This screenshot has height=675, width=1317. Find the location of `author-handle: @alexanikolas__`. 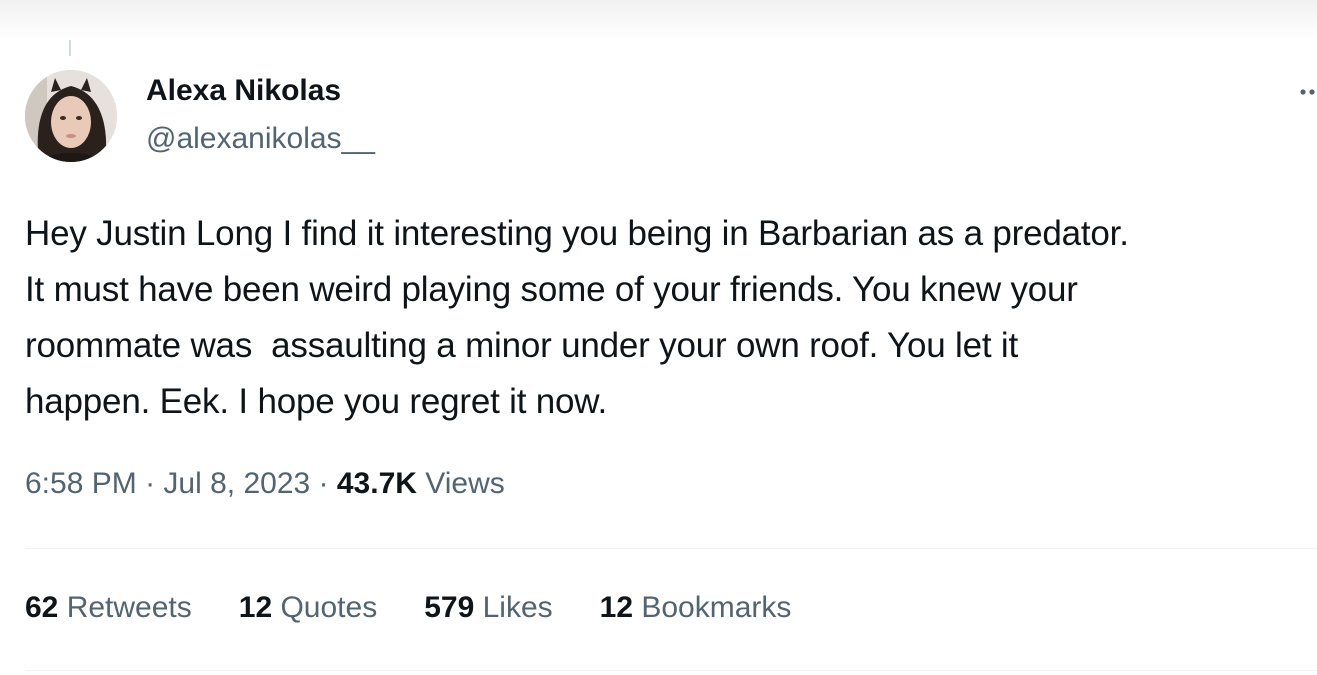

author-handle: @alexanikolas__ is located at coordinates (260, 139).